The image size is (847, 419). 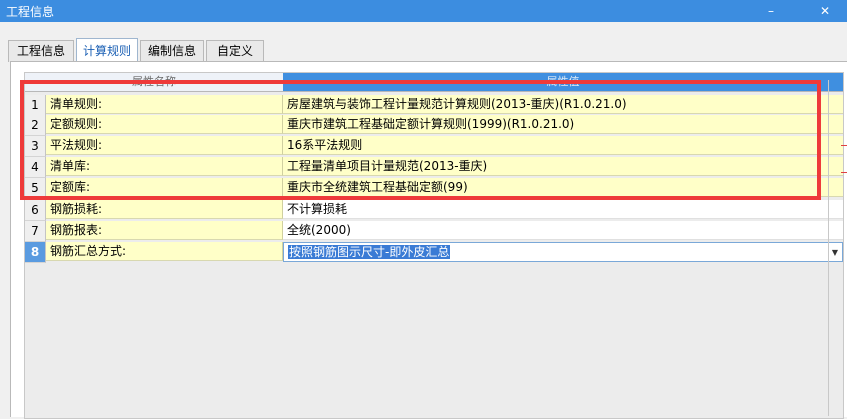 What do you see at coordinates (107, 50) in the screenshot?
I see `tab-calc-rules: 计算规则` at bounding box center [107, 50].